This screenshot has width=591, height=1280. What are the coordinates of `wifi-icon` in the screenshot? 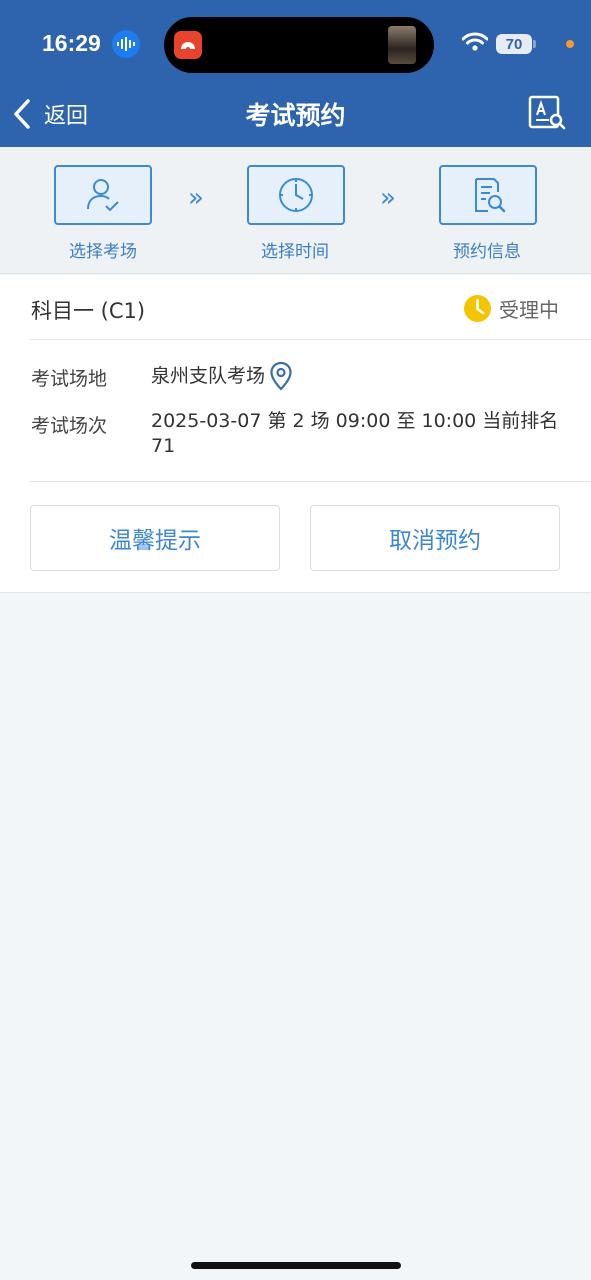 It's located at (475, 44).